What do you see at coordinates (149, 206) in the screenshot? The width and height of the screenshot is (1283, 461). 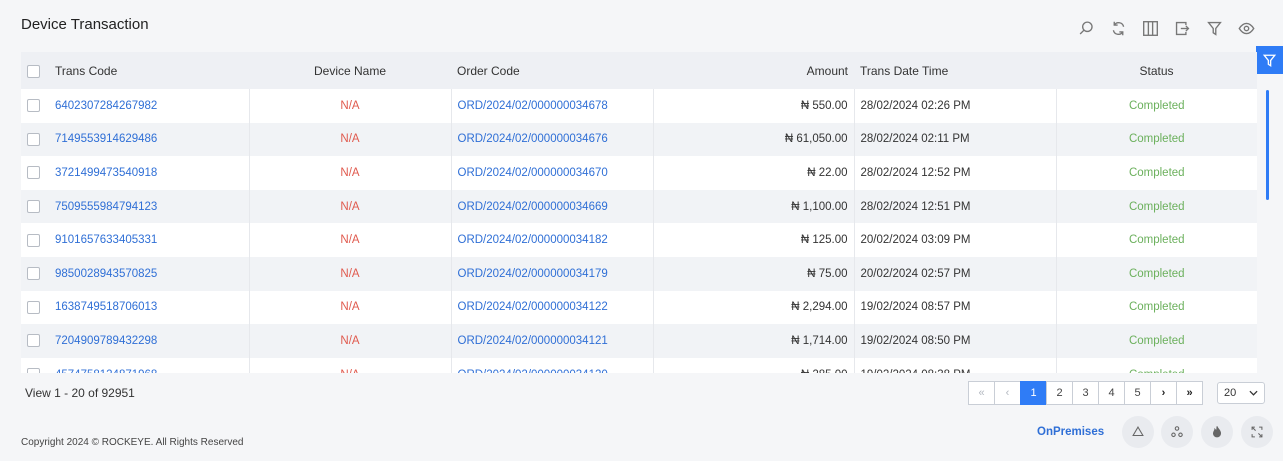 I see `trans-code-link: 7509555984794123` at bounding box center [149, 206].